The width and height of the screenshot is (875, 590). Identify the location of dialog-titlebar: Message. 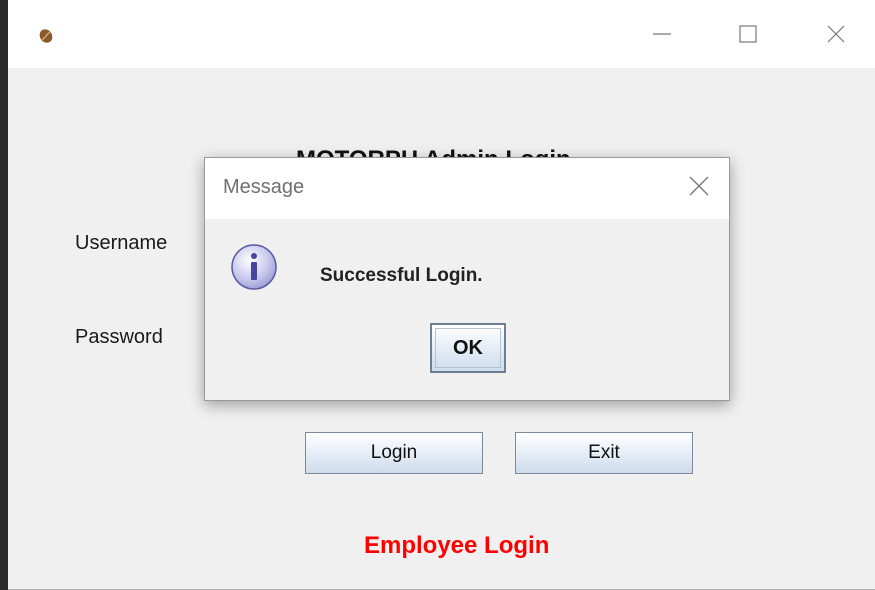
(467, 188).